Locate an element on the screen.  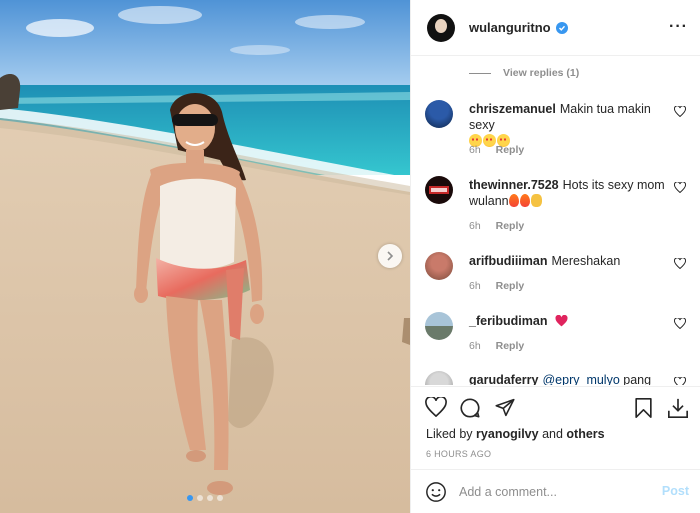
liked-by-text: Liked by ryanogilvy and others is located at coordinates (515, 434).